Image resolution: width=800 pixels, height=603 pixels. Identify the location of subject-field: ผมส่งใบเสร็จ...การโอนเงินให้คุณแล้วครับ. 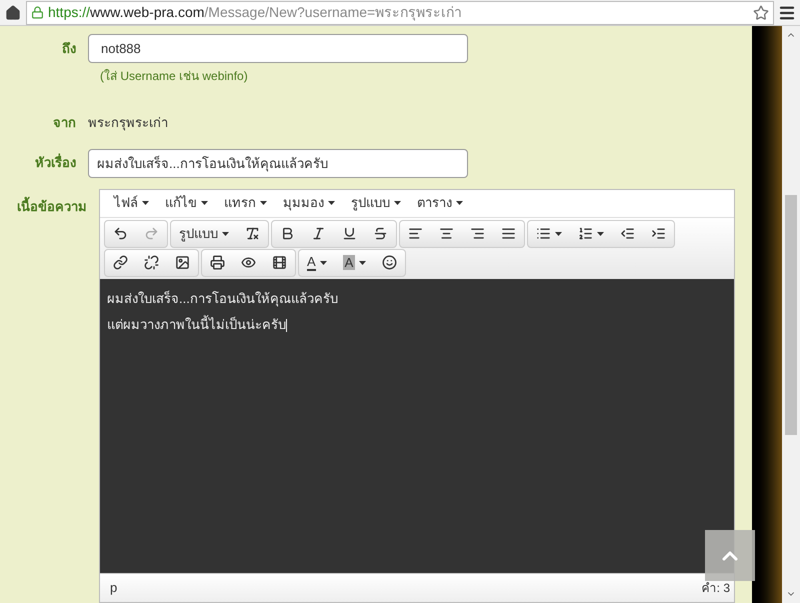
(278, 163).